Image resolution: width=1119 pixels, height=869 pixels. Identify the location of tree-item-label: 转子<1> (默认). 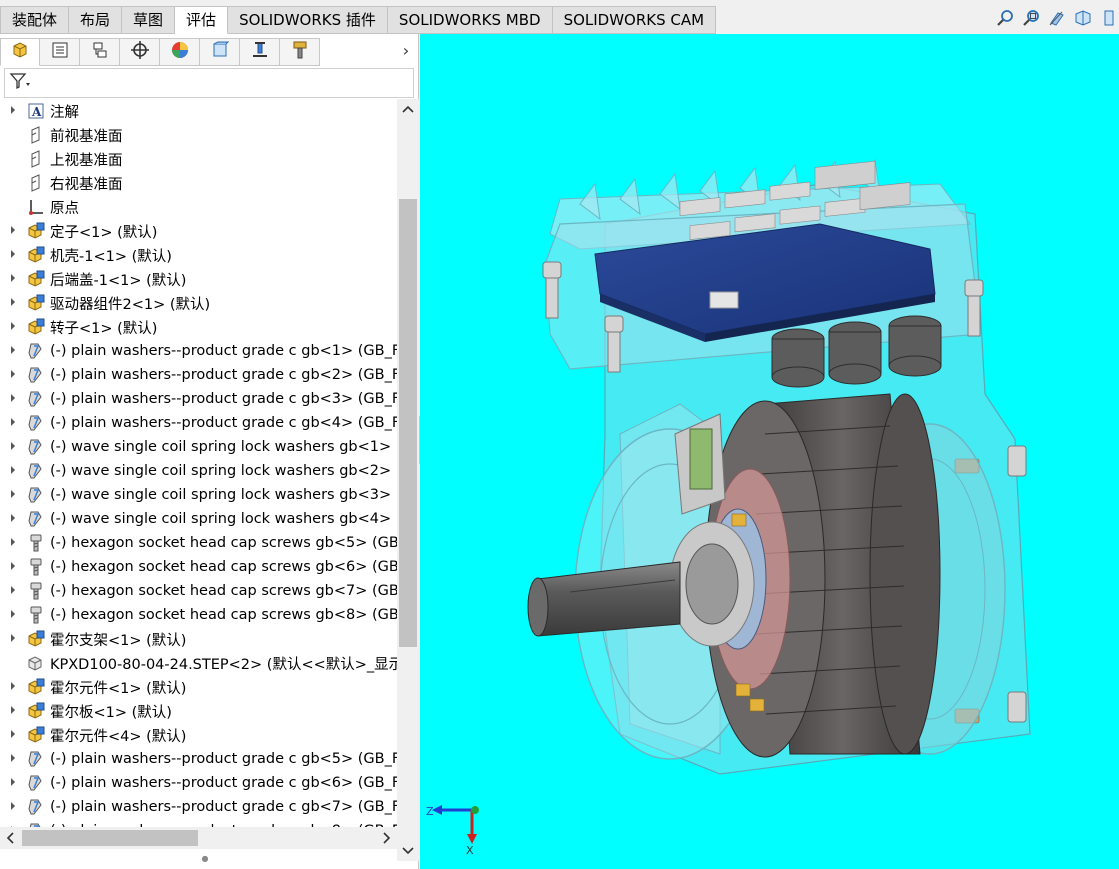
(104, 328).